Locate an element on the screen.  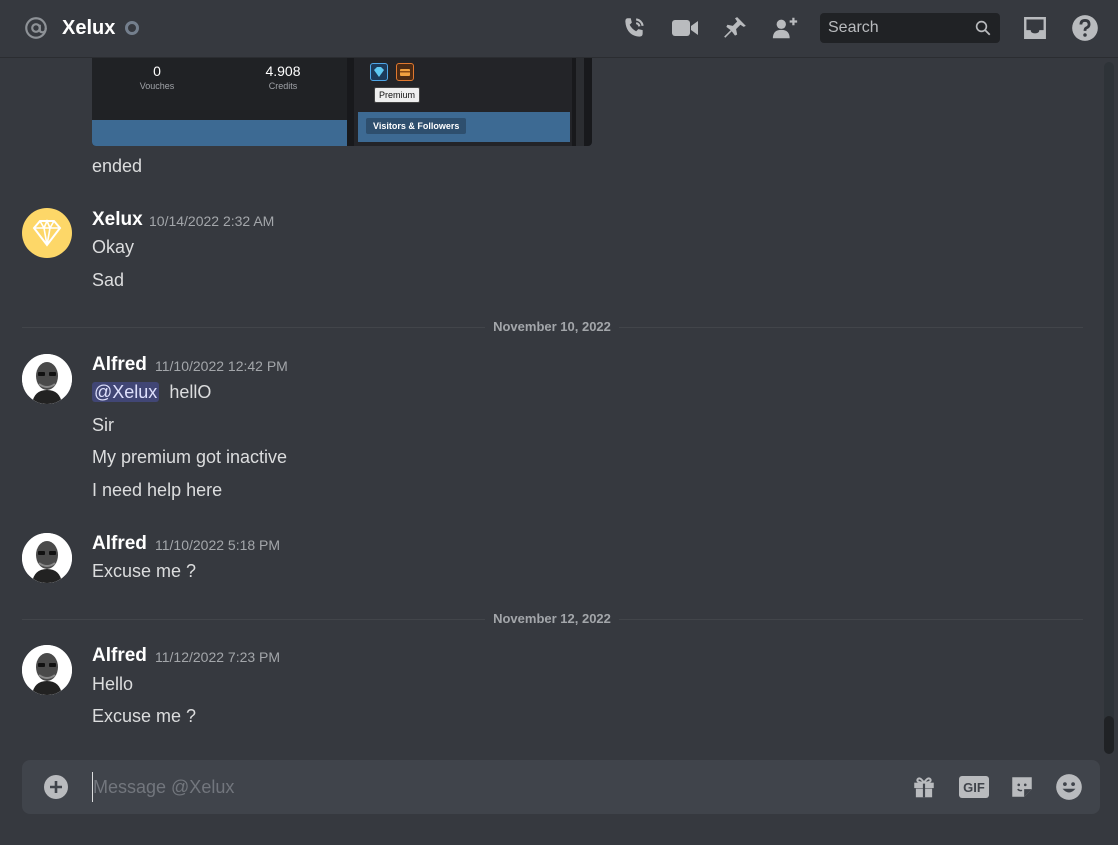
profile-badges-panel: Premium Visitors & Followers is located at coordinates (463, 102).